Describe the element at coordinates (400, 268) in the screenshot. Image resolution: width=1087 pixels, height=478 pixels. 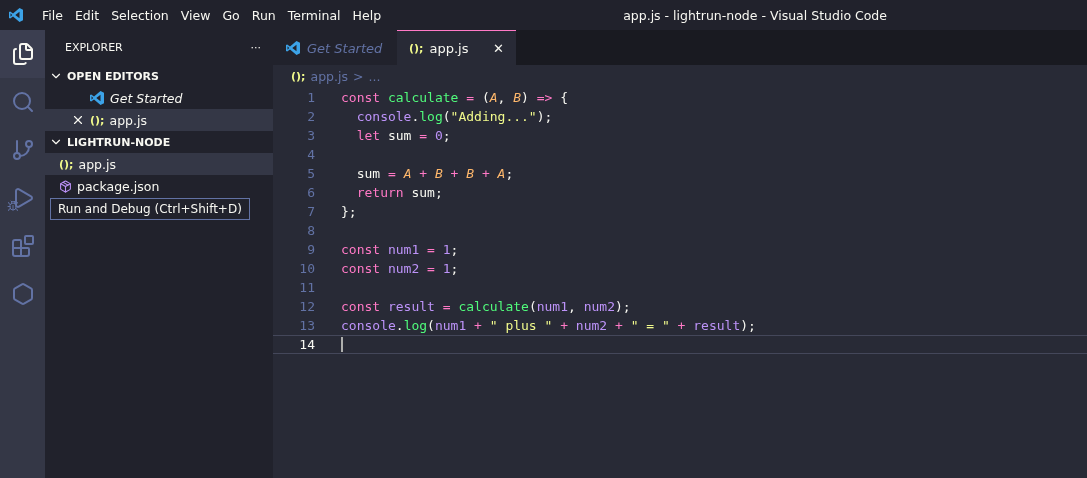
I see `code-line: const num2 = 1;` at that location.